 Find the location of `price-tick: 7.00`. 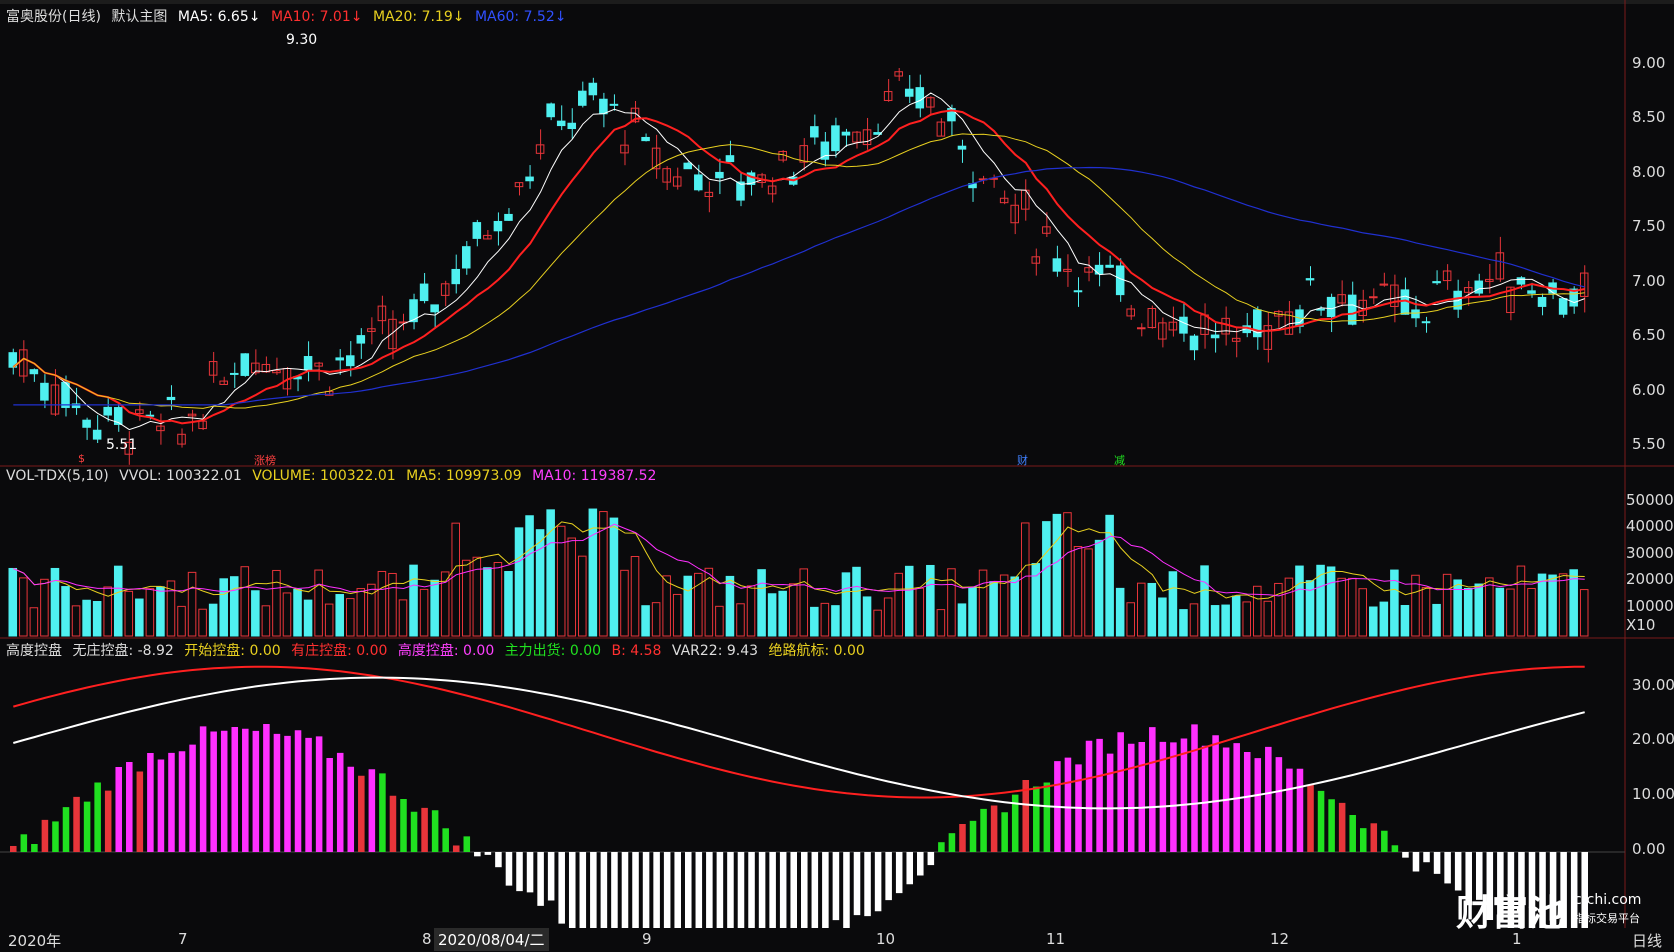

price-tick: 7.00 is located at coordinates (1649, 281).